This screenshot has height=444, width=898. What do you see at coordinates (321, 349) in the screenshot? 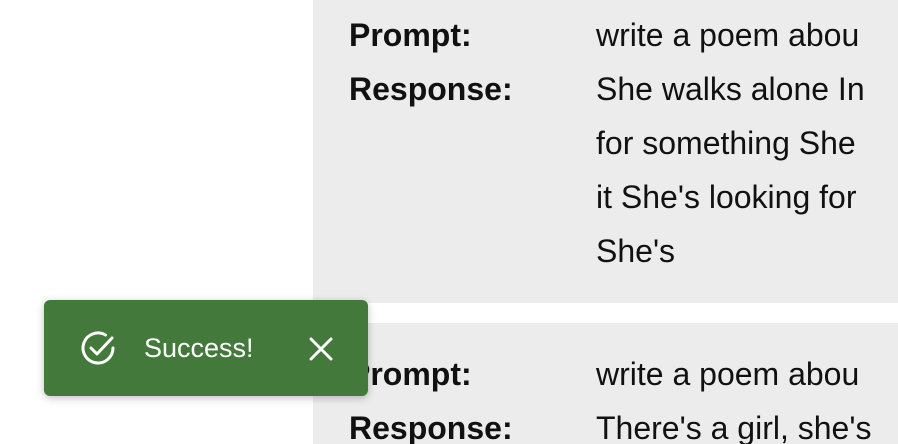
I see `close-icon` at bounding box center [321, 349].